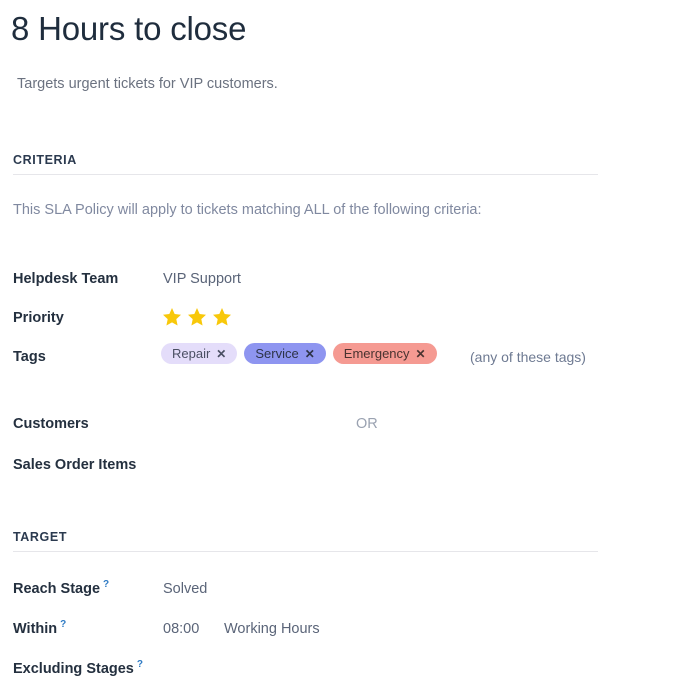 This screenshot has height=690, width=674. What do you see at coordinates (277, 353) in the screenshot?
I see `tag-label: Service` at bounding box center [277, 353].